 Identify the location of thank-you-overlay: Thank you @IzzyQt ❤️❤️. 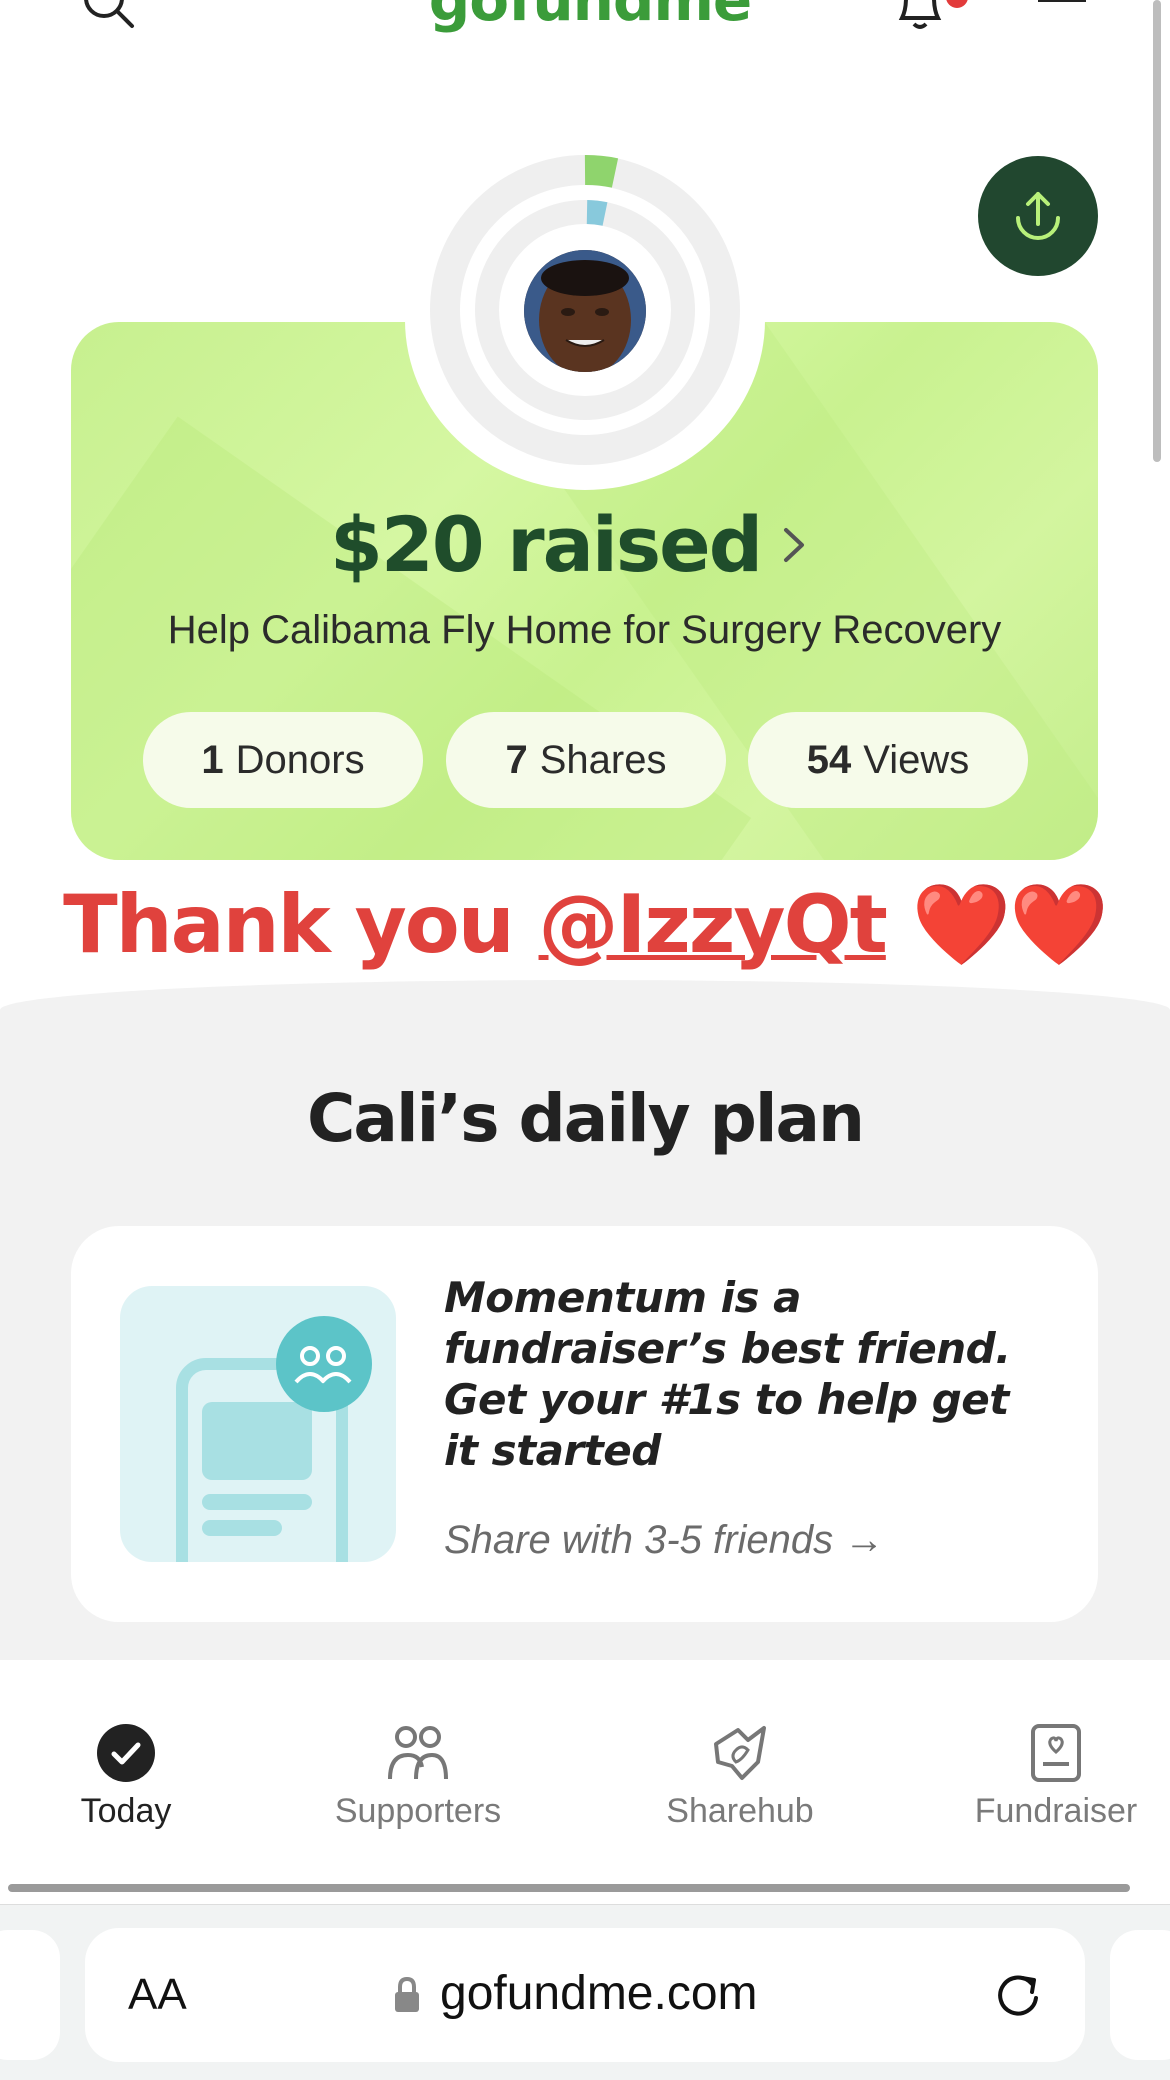
(585, 925).